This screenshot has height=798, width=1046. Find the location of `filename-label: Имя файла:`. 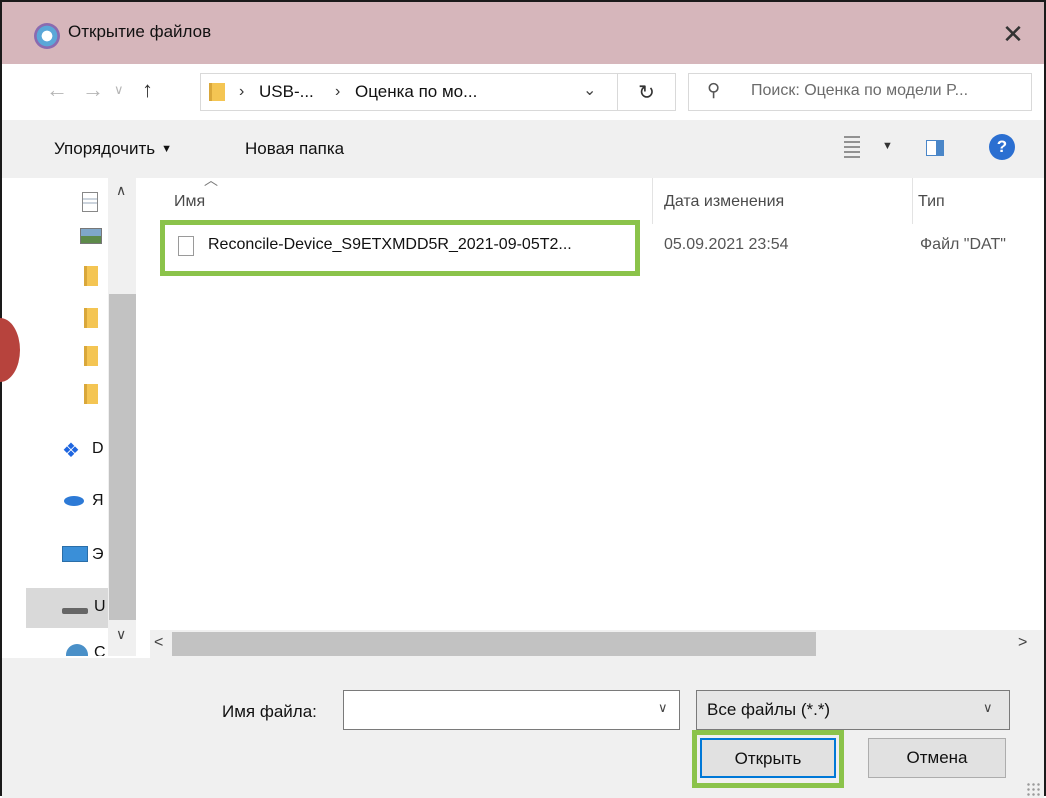

filename-label: Имя файла: is located at coordinates (269, 711).